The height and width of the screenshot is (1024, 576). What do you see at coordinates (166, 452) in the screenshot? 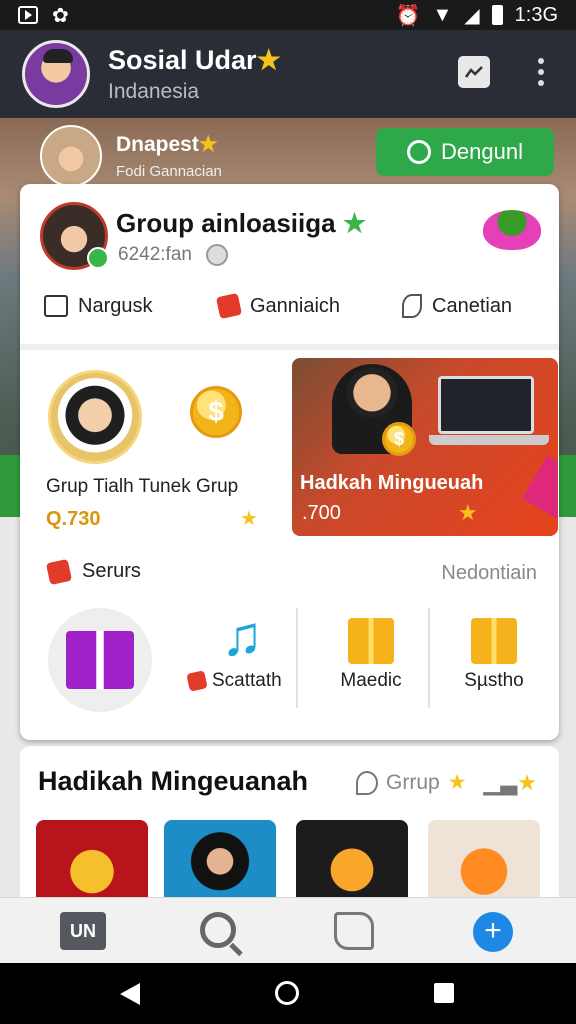
I see `product-card-grup: $ Grup Tialh Tunek Grup Q.730 ★` at bounding box center [166, 452].